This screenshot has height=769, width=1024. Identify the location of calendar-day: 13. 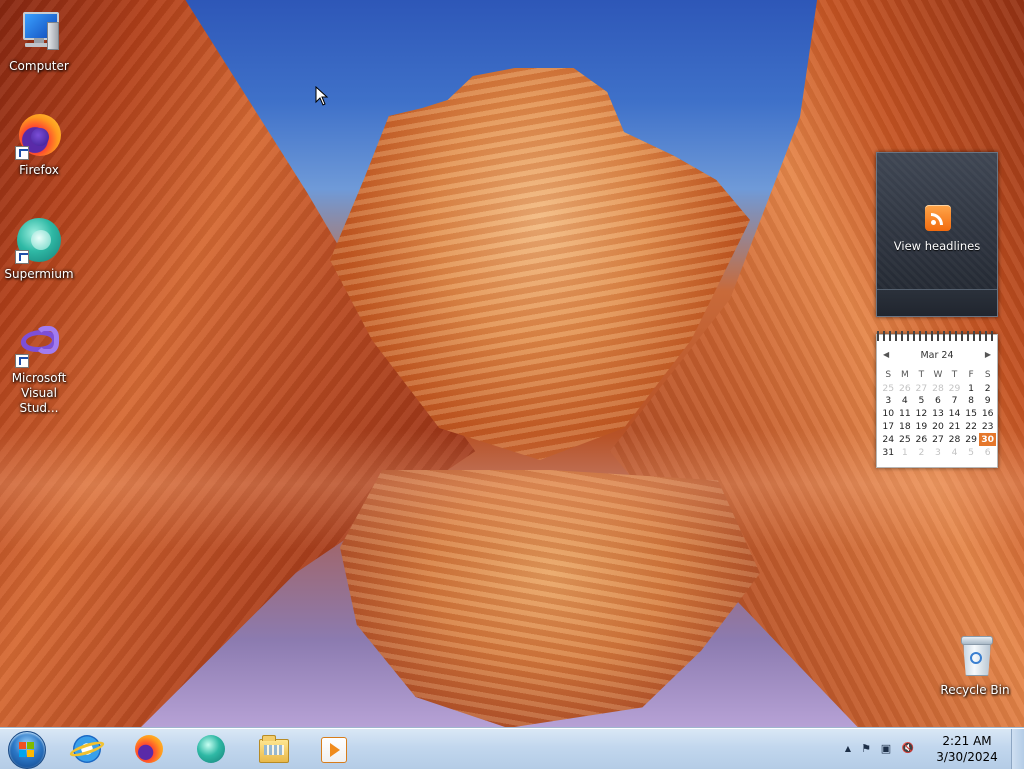
(938, 413).